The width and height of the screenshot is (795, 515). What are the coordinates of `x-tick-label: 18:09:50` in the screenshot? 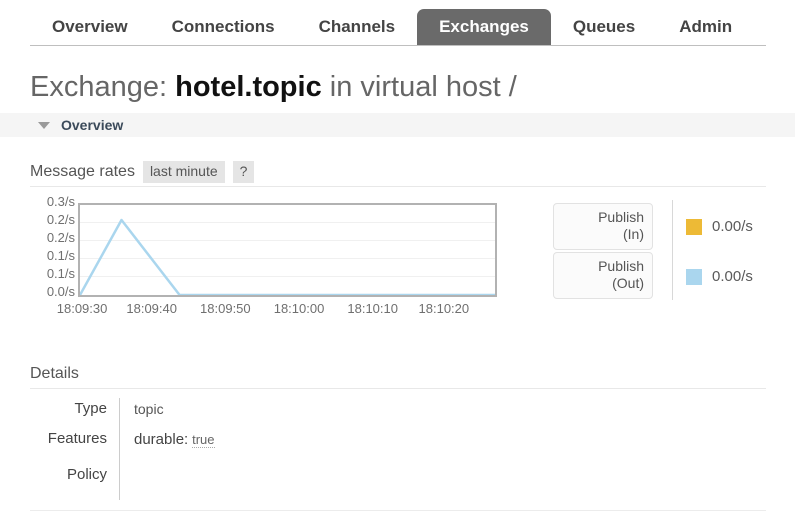 It's located at (225, 308).